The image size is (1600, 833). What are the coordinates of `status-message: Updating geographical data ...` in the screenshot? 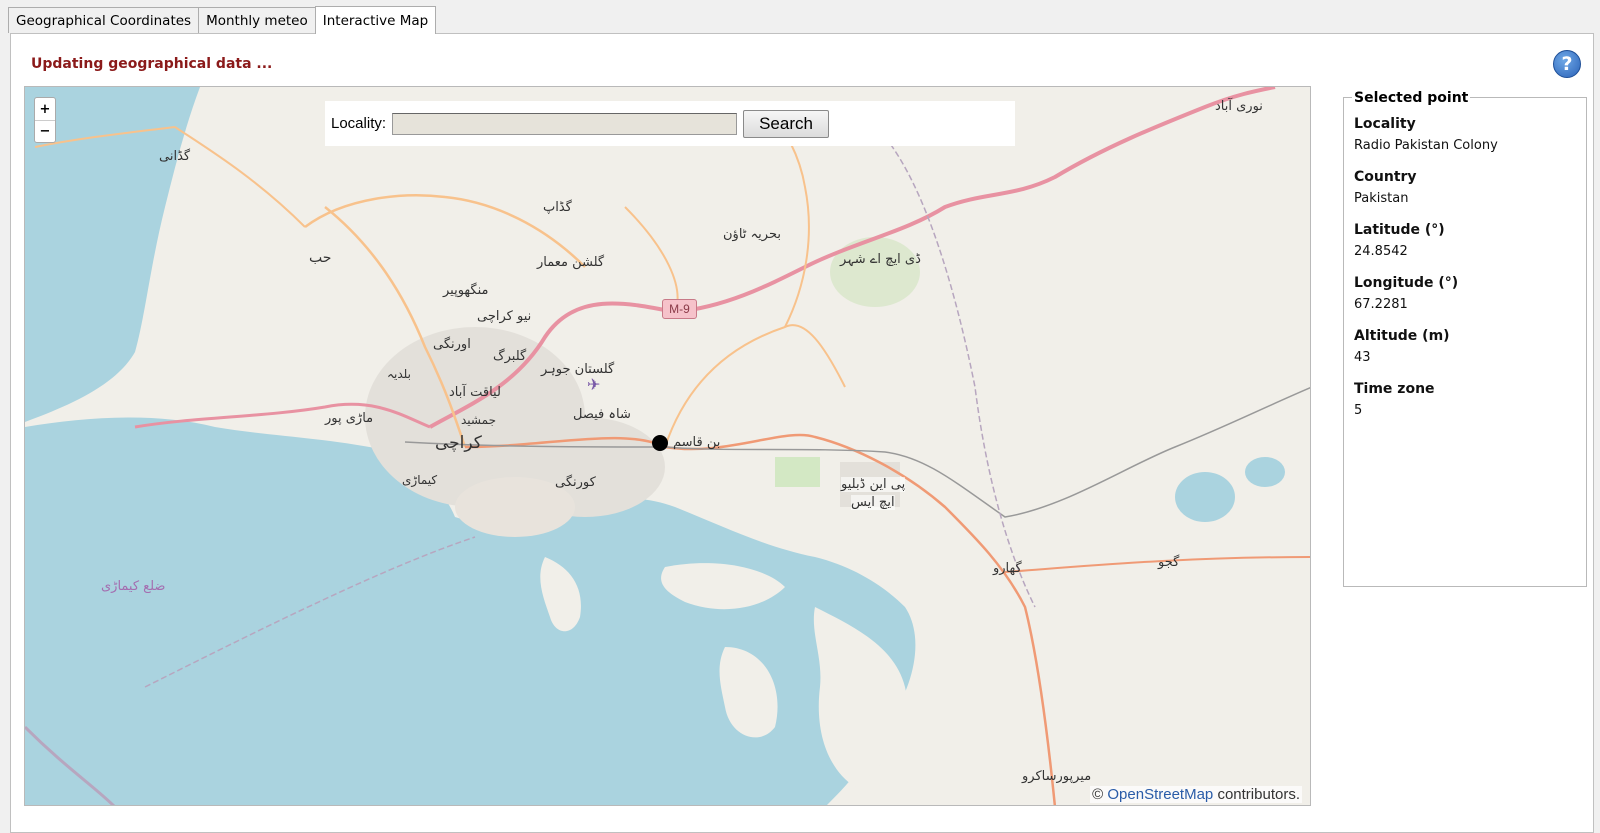 It's located at (152, 64).